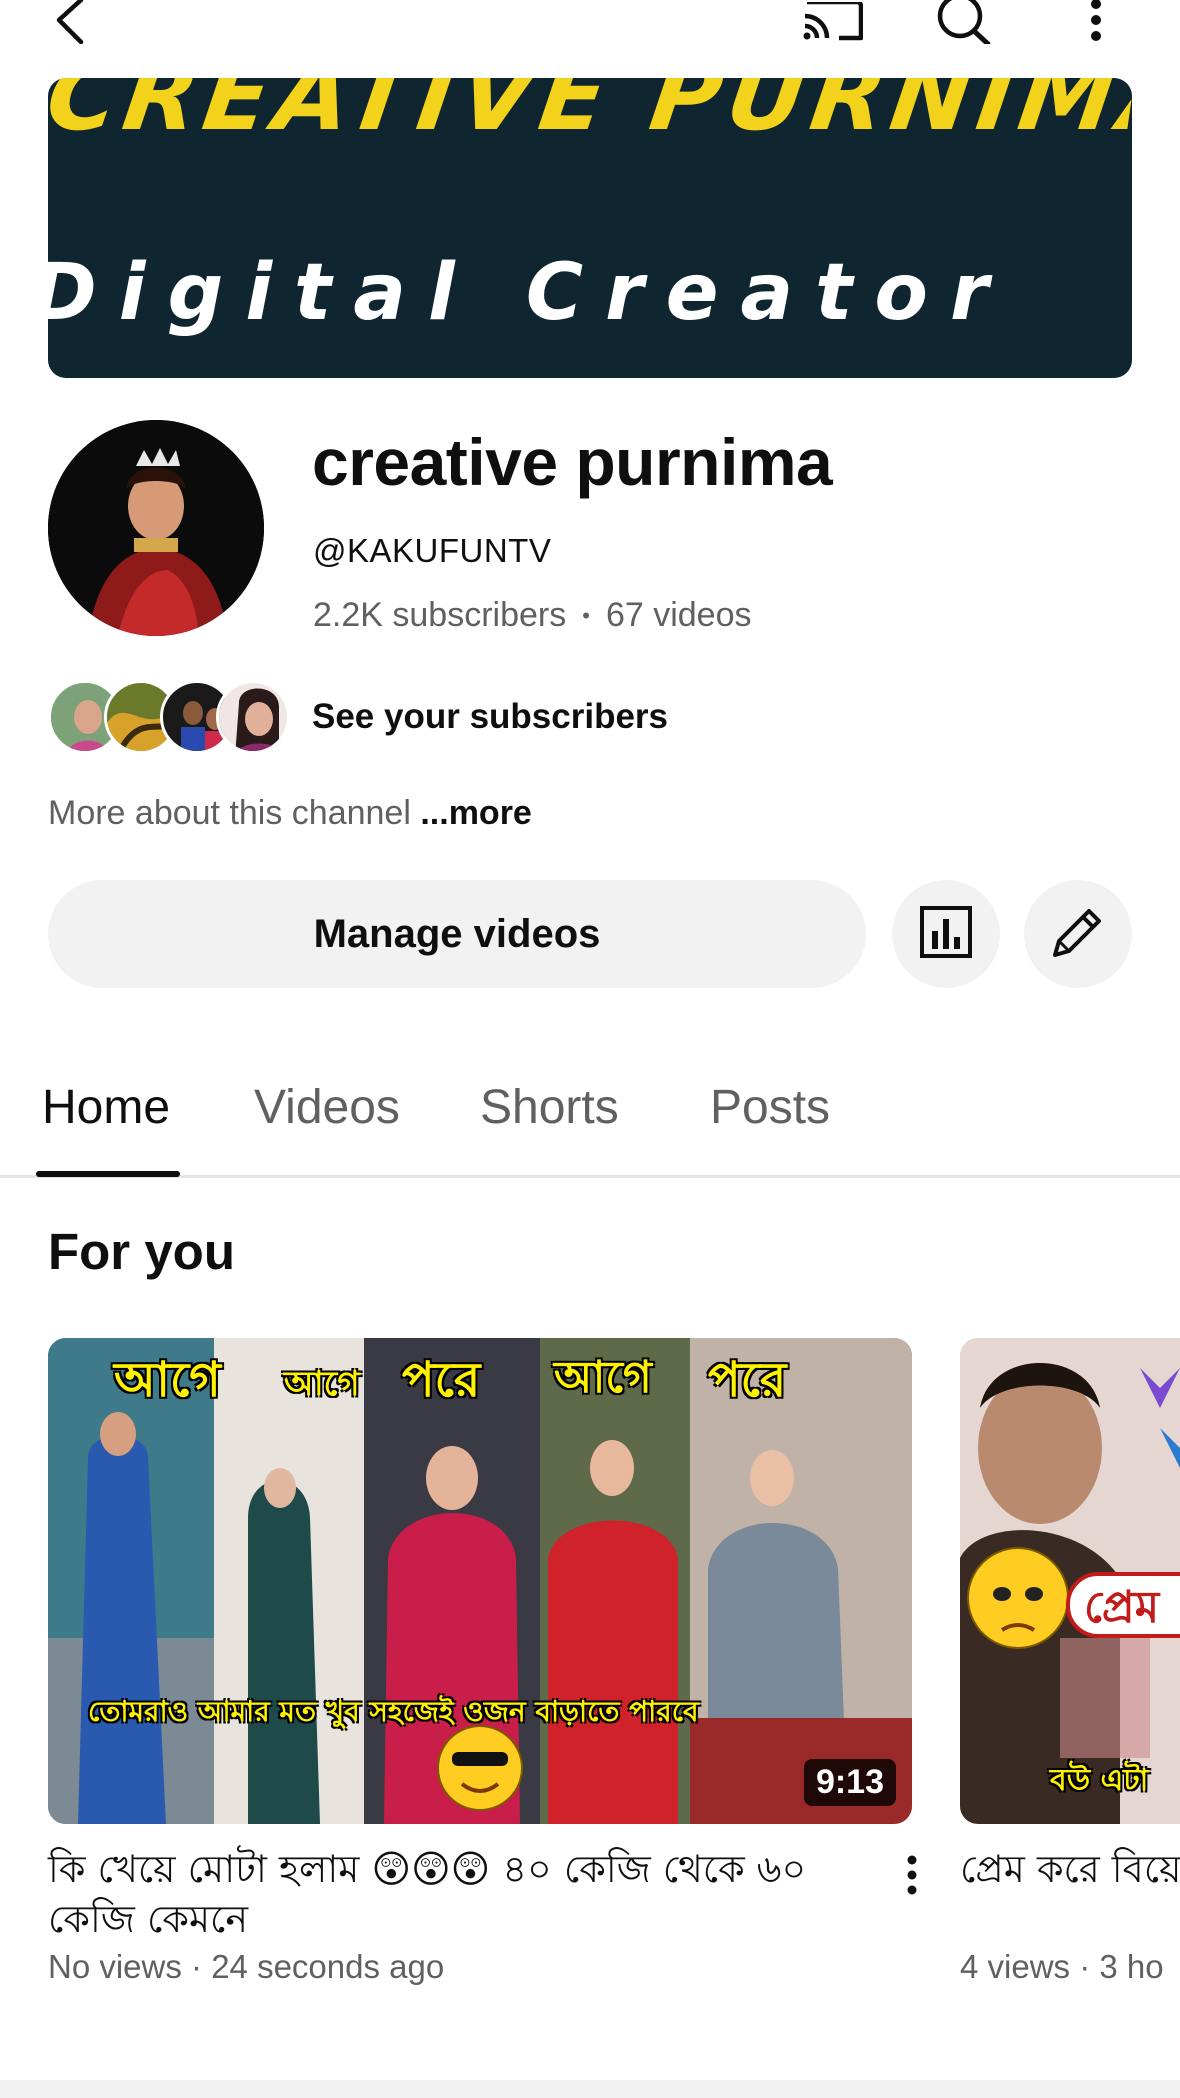 The width and height of the screenshot is (1180, 2098). What do you see at coordinates (590, 115) in the screenshot?
I see `banner-headline: CREATIVE PURNIMA` at bounding box center [590, 115].